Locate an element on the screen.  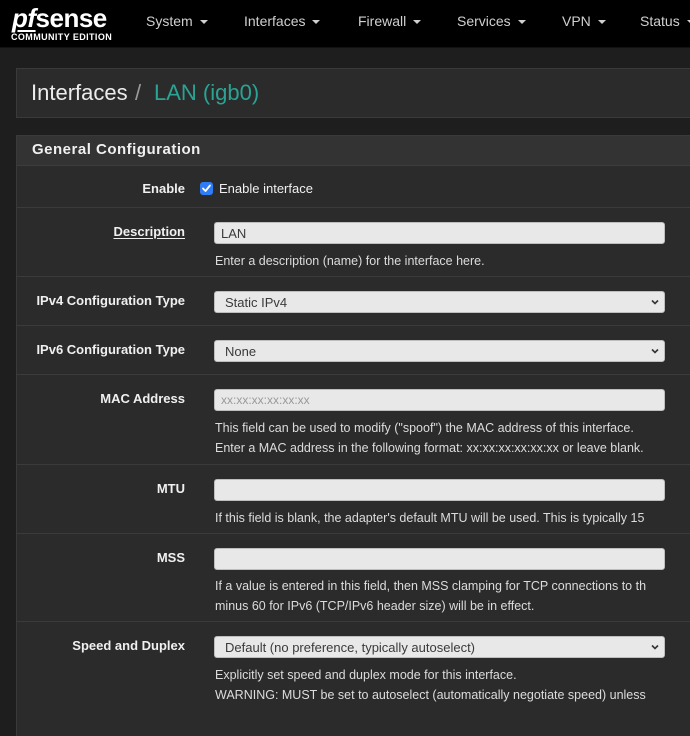
ipv4-type-select: Static IPv4 is located at coordinates (439, 302).